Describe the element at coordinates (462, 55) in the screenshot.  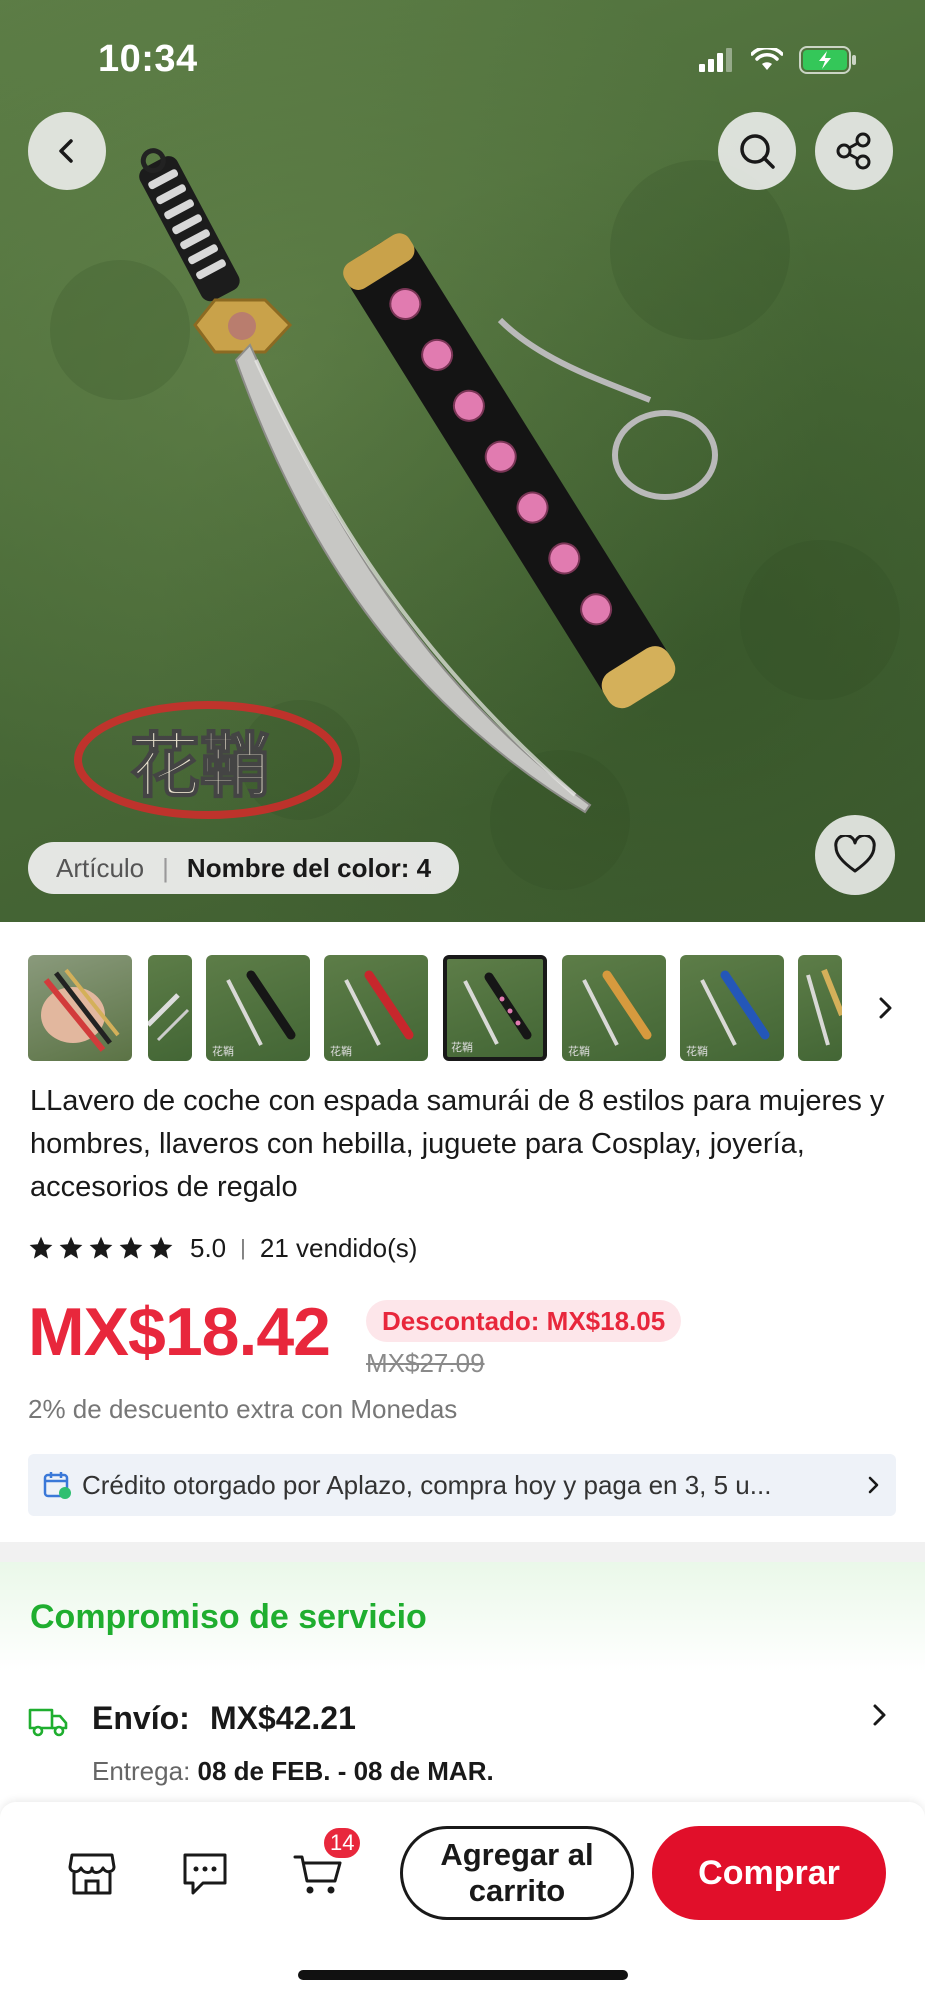
I see `status-bar: 10:34` at that location.